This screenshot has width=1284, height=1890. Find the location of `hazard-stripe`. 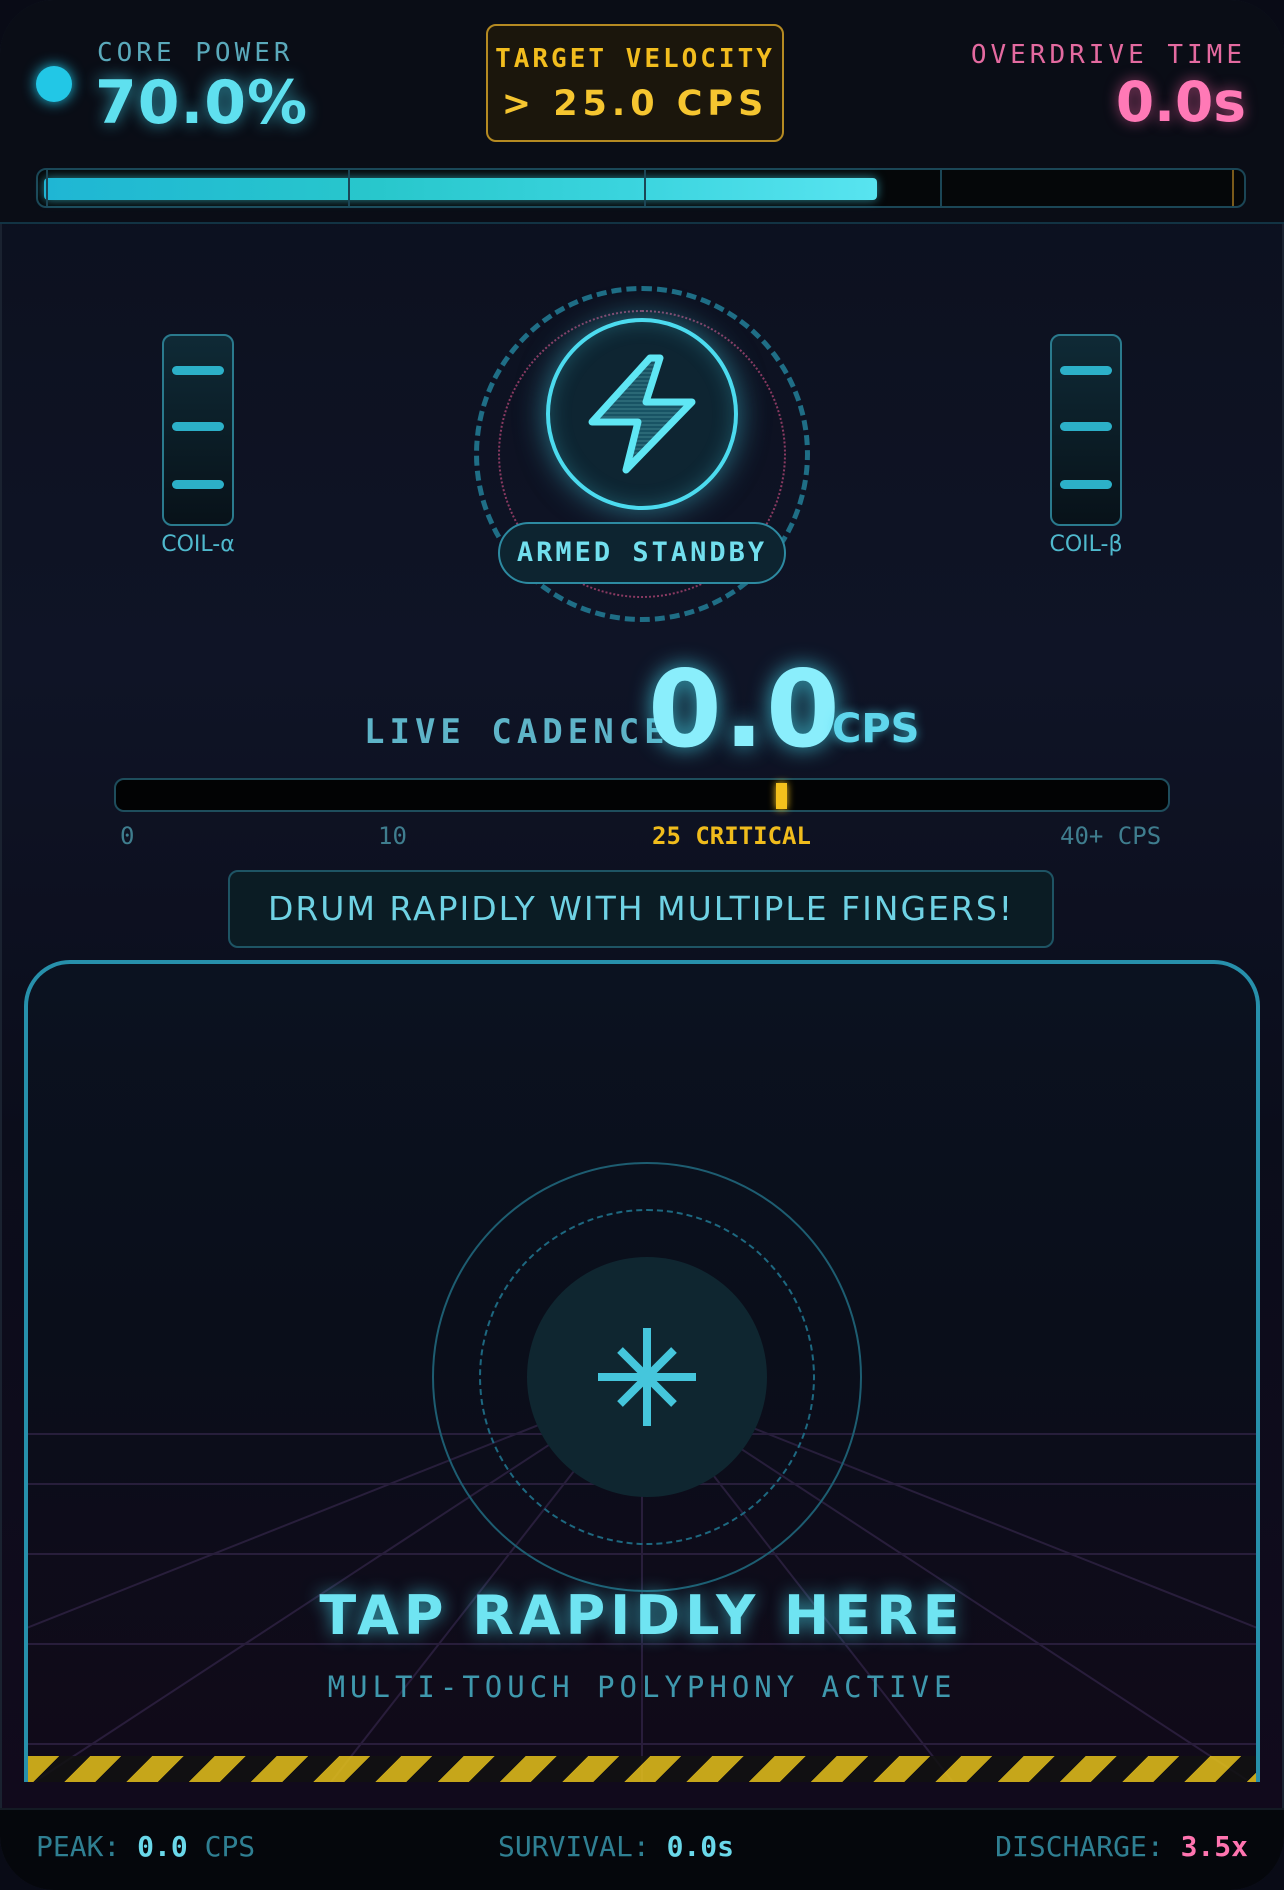

hazard-stripe is located at coordinates (642, 1769).